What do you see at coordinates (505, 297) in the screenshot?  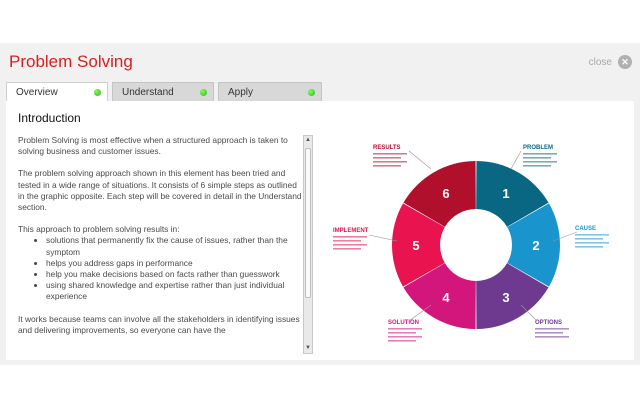 I see `segment-number: 3` at bounding box center [505, 297].